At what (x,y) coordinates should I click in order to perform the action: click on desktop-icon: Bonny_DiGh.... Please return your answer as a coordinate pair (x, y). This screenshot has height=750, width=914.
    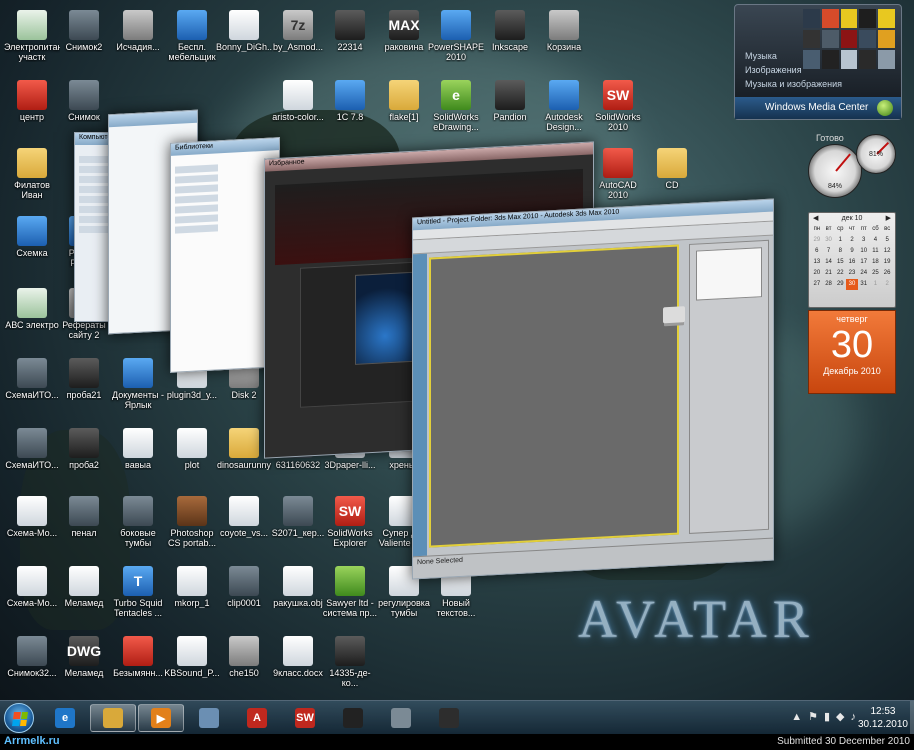
    Looking at the image, I should click on (244, 31).